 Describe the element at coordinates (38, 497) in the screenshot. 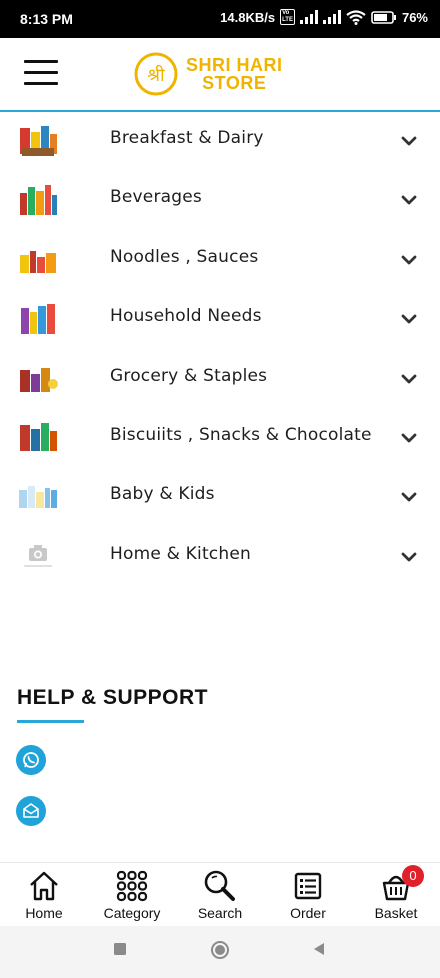

I see `baby-thumb` at that location.